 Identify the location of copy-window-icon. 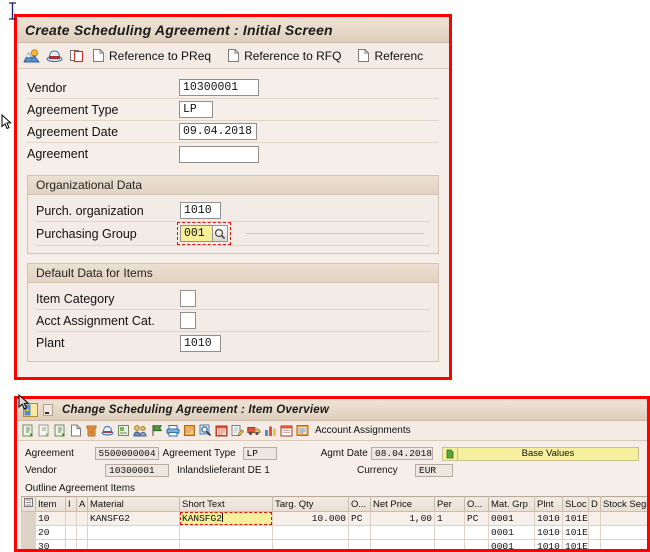
(77, 56).